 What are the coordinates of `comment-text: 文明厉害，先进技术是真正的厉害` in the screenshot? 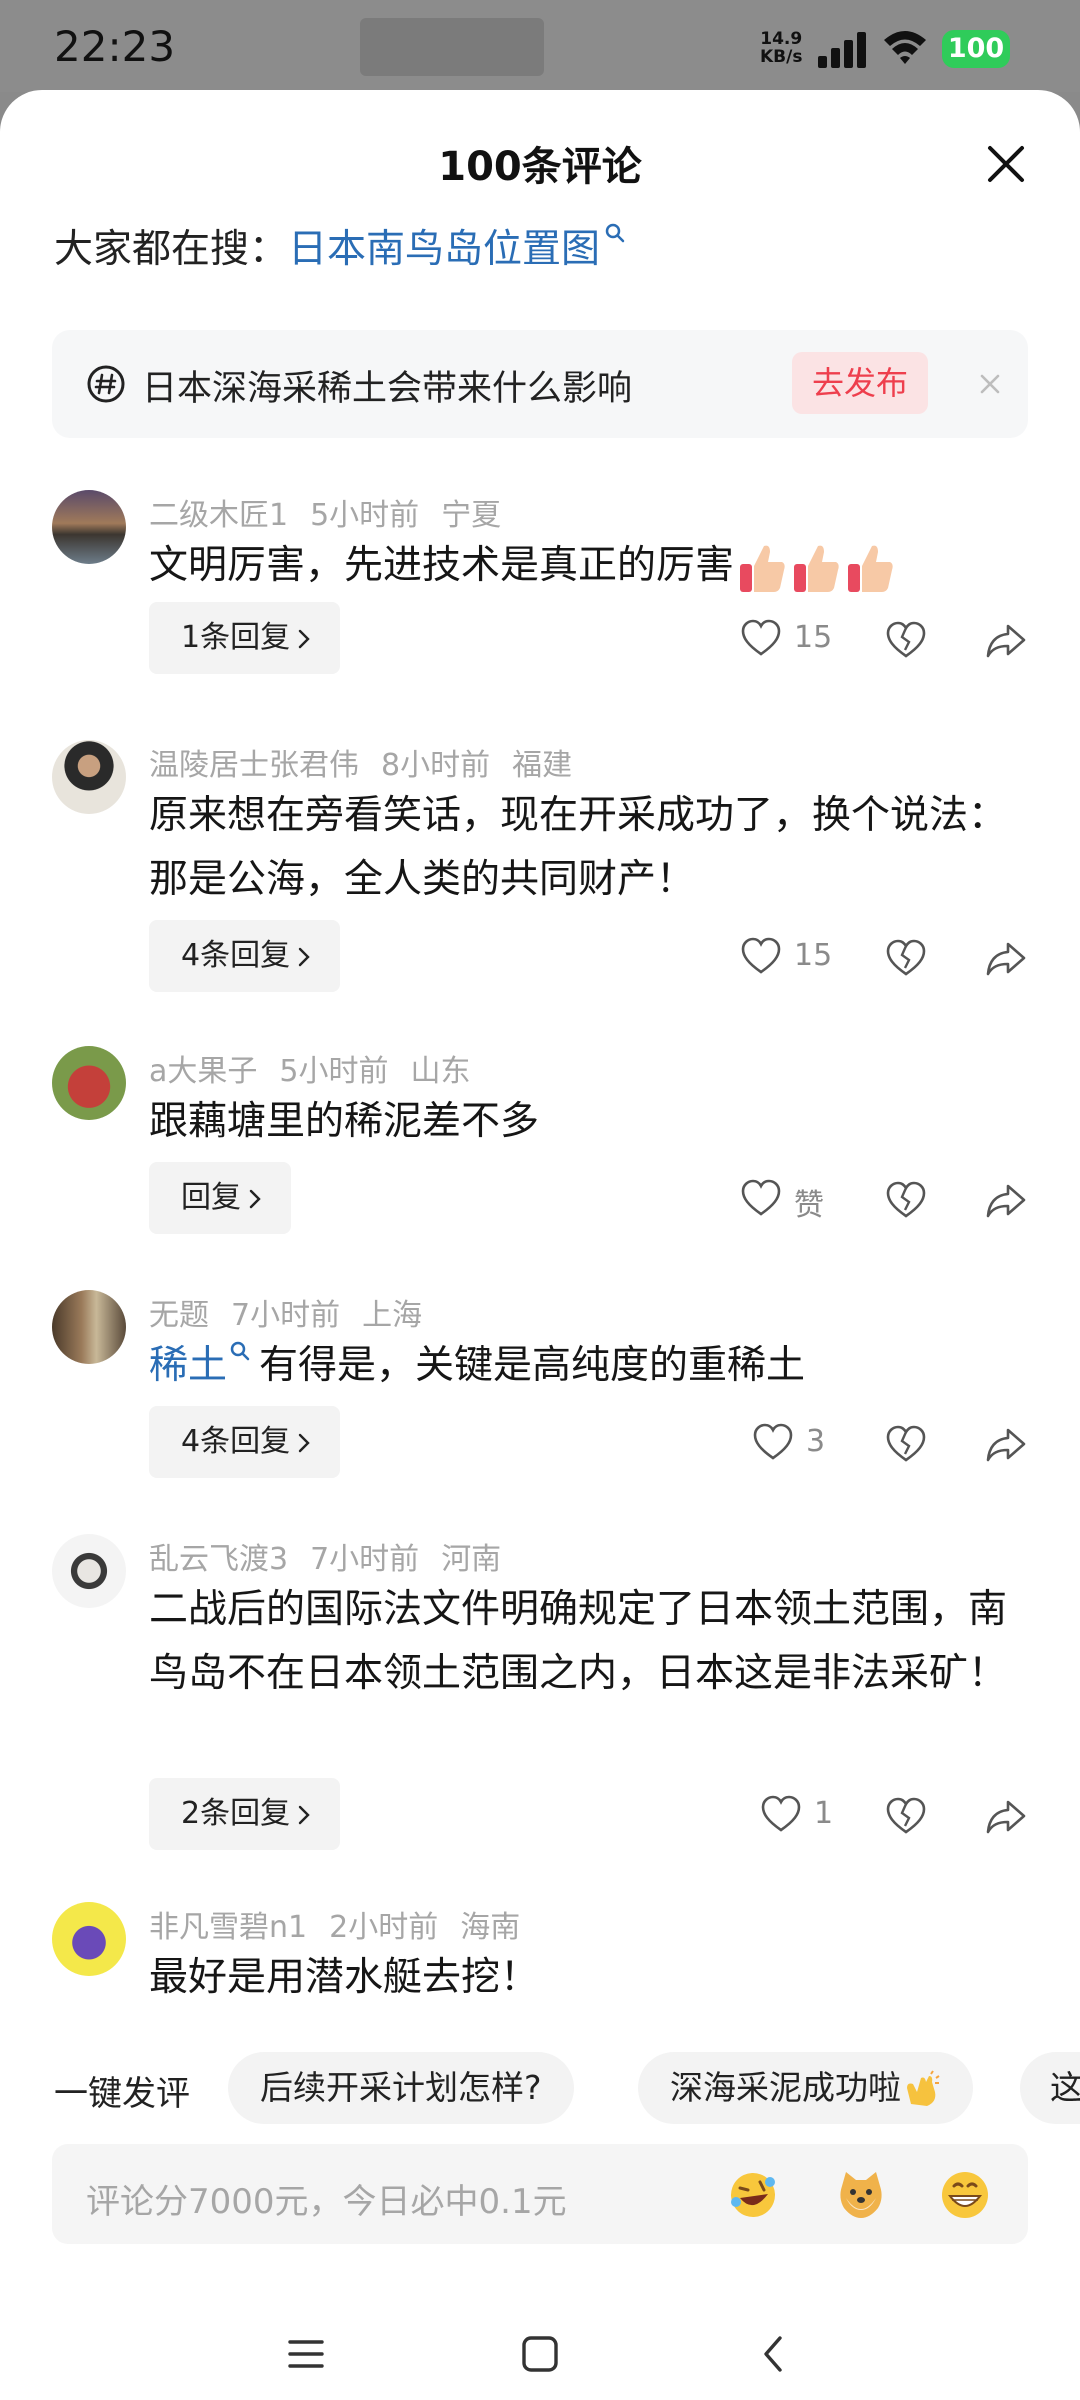 It's located at (579, 566).